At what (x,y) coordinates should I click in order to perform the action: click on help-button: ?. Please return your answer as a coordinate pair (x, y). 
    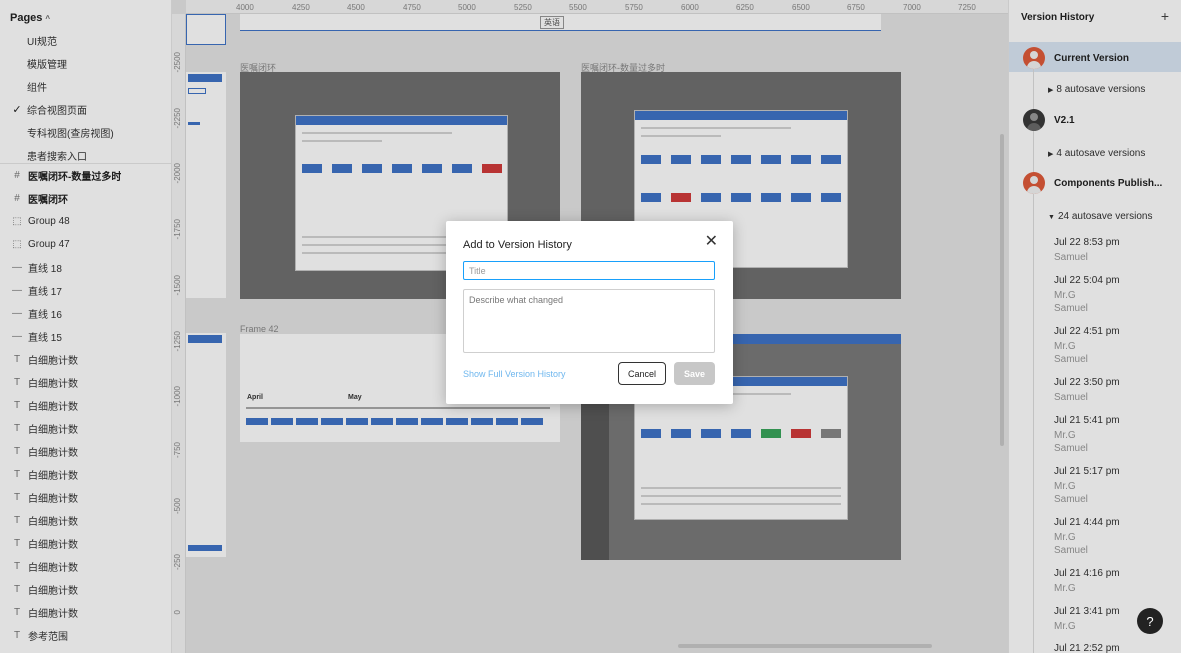
    Looking at the image, I should click on (1150, 621).